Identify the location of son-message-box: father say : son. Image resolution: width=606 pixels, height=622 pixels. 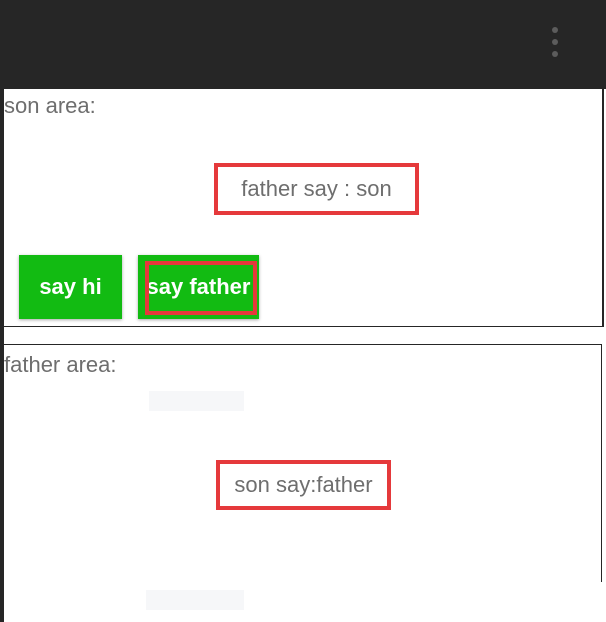
(316, 189).